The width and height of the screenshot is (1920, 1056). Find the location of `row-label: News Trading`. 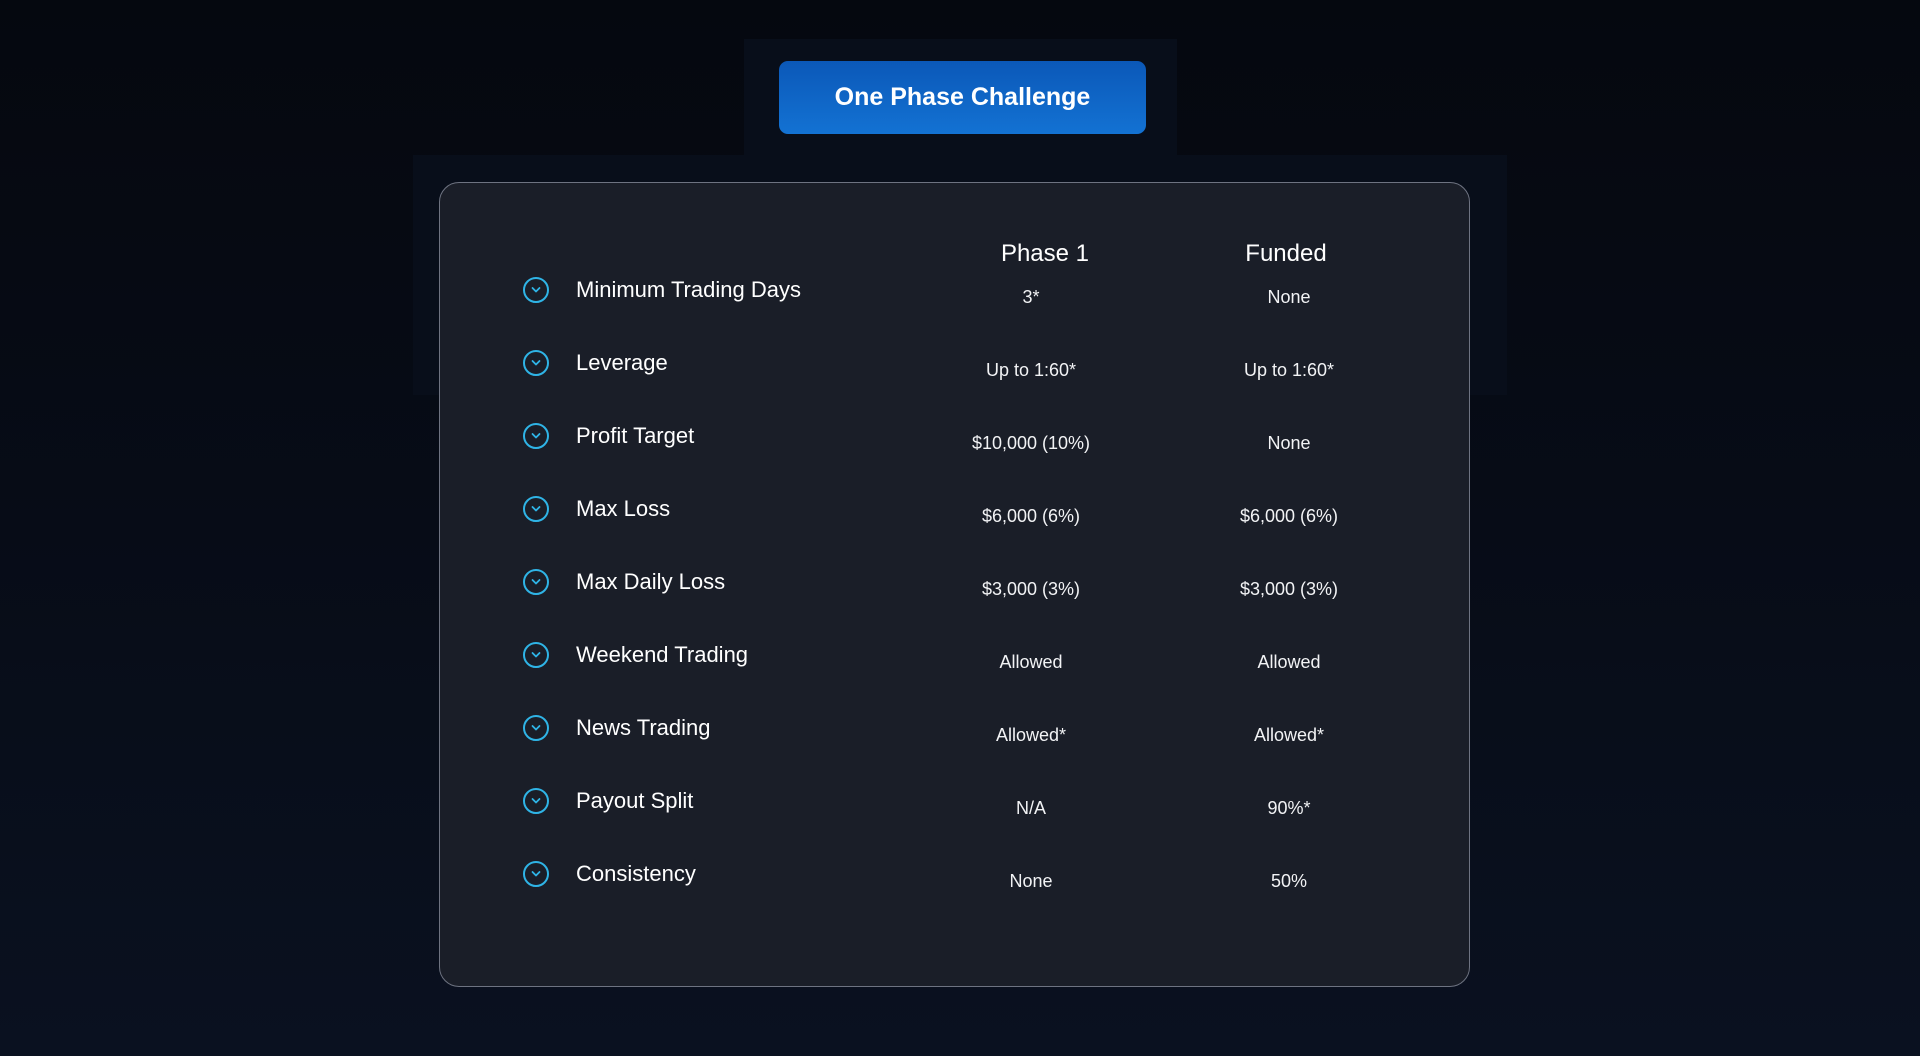

row-label: News Trading is located at coordinates (643, 727).